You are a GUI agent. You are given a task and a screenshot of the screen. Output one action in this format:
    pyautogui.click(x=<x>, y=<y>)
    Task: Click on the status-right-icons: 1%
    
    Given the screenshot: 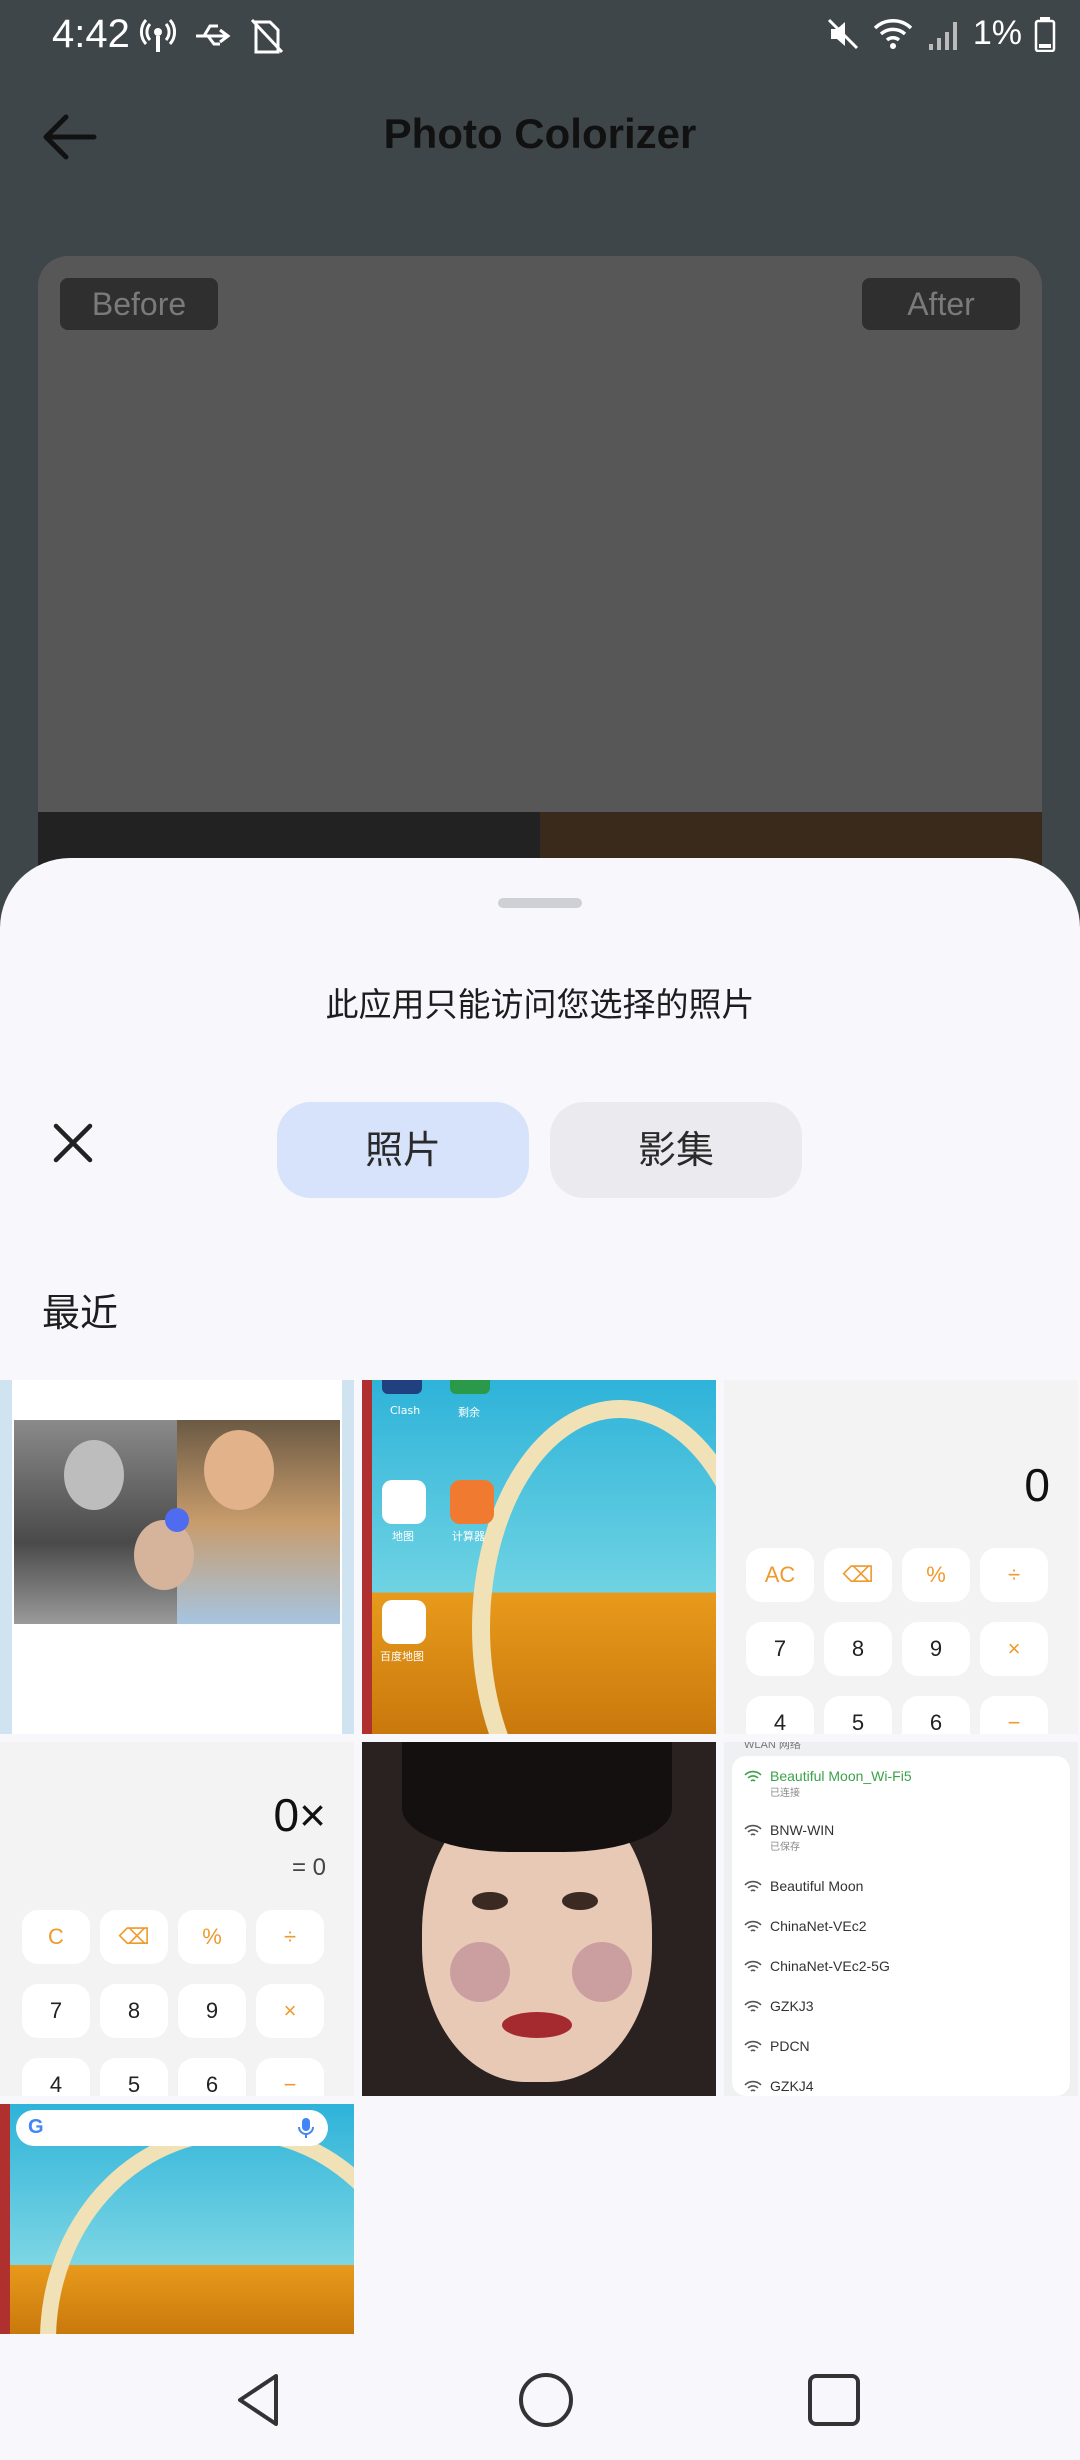 What is the action you would take?
    pyautogui.click(x=940, y=33)
    